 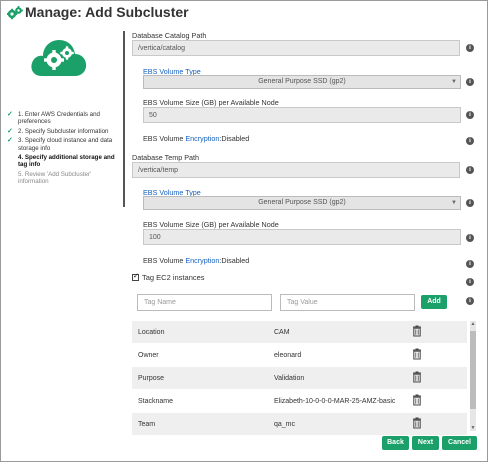 I want to click on catalog-ebs-type-select: General Purpose SSD (gp2) ▼, so click(x=302, y=82).